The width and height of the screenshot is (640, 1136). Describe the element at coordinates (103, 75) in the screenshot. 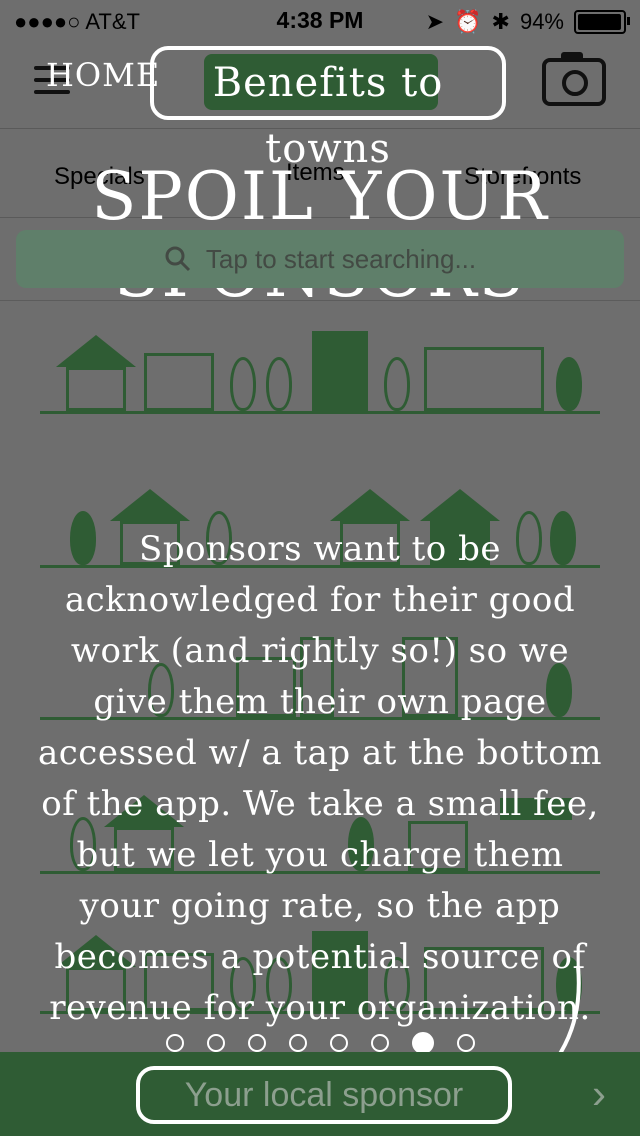

I see `home-annotation: HOME` at that location.